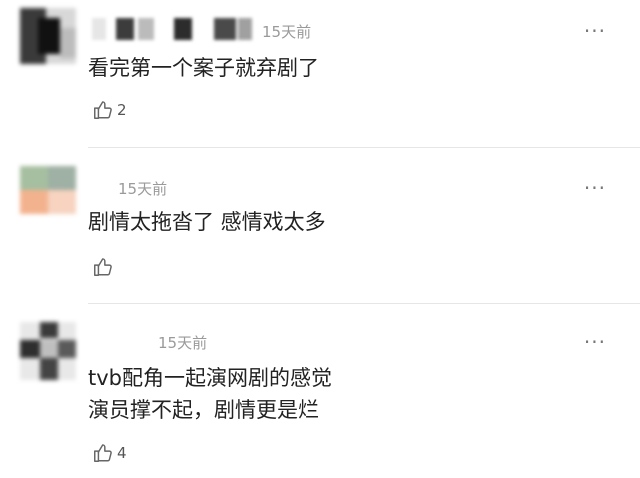 This screenshot has width=640, height=478. I want to click on like-count: 4, so click(122, 453).